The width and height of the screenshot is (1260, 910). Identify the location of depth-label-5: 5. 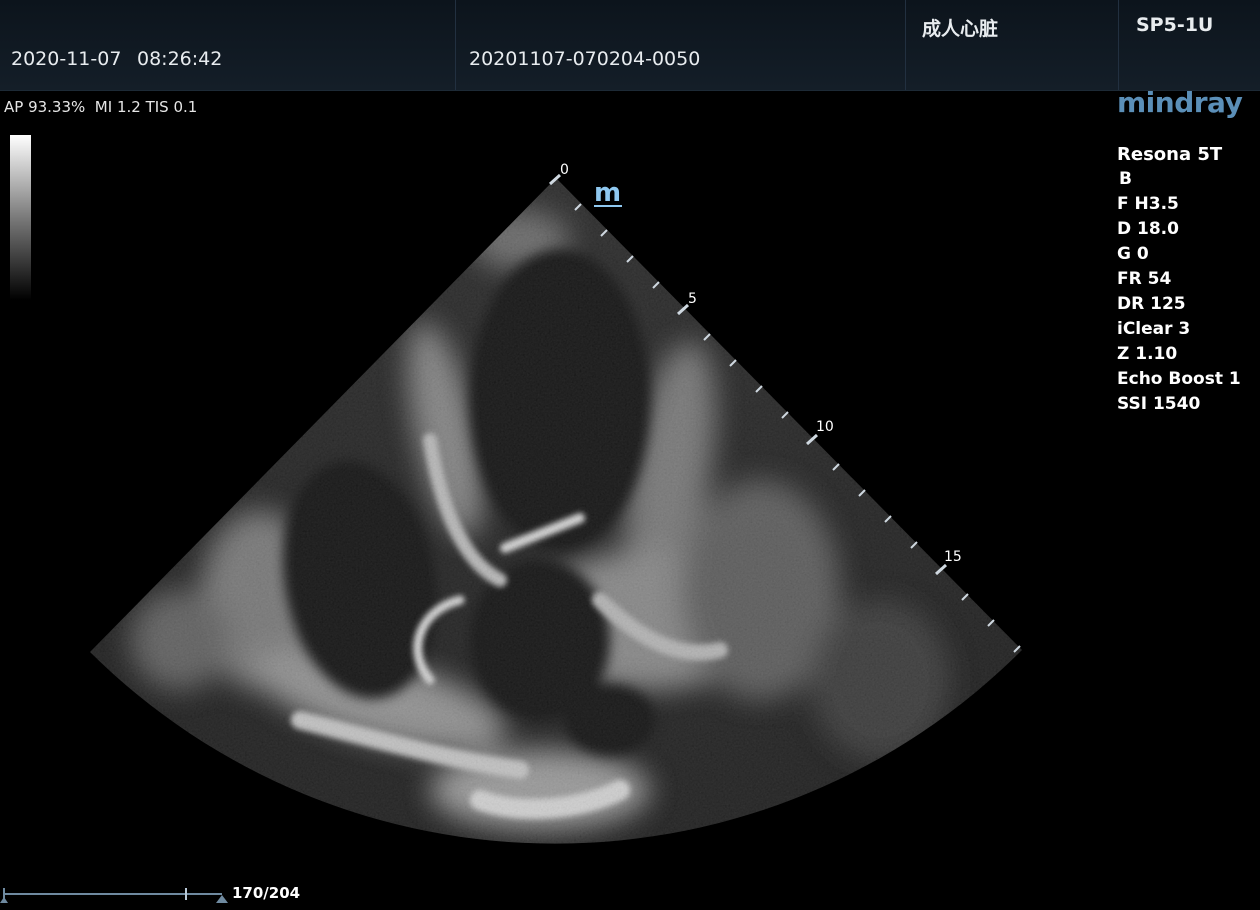
(692, 299).